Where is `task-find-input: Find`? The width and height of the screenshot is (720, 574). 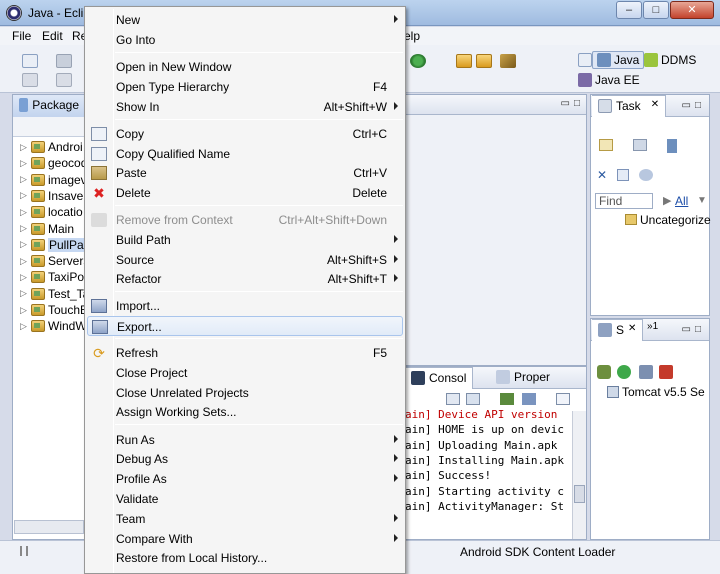
task-find-input: Find is located at coordinates (624, 201).